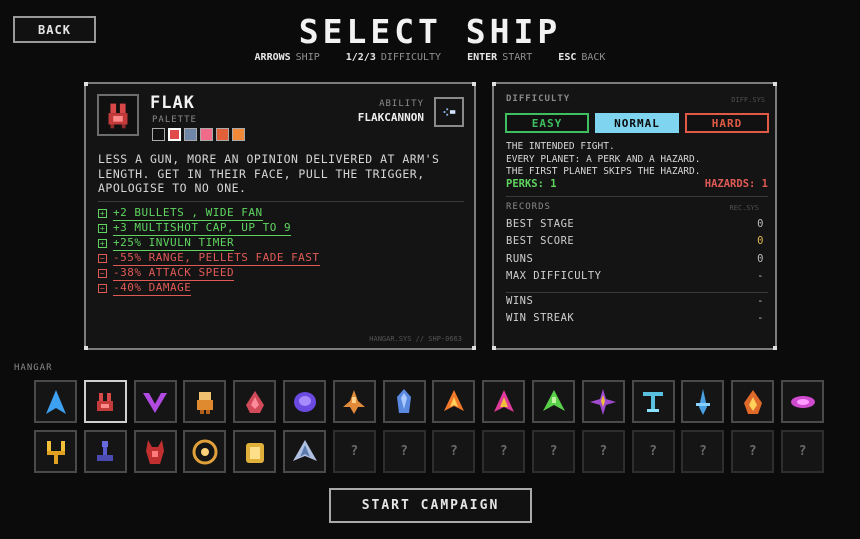 Image resolution: width=860 pixels, height=539 pixels. What do you see at coordinates (637, 196) in the screenshot?
I see `divider` at bounding box center [637, 196].